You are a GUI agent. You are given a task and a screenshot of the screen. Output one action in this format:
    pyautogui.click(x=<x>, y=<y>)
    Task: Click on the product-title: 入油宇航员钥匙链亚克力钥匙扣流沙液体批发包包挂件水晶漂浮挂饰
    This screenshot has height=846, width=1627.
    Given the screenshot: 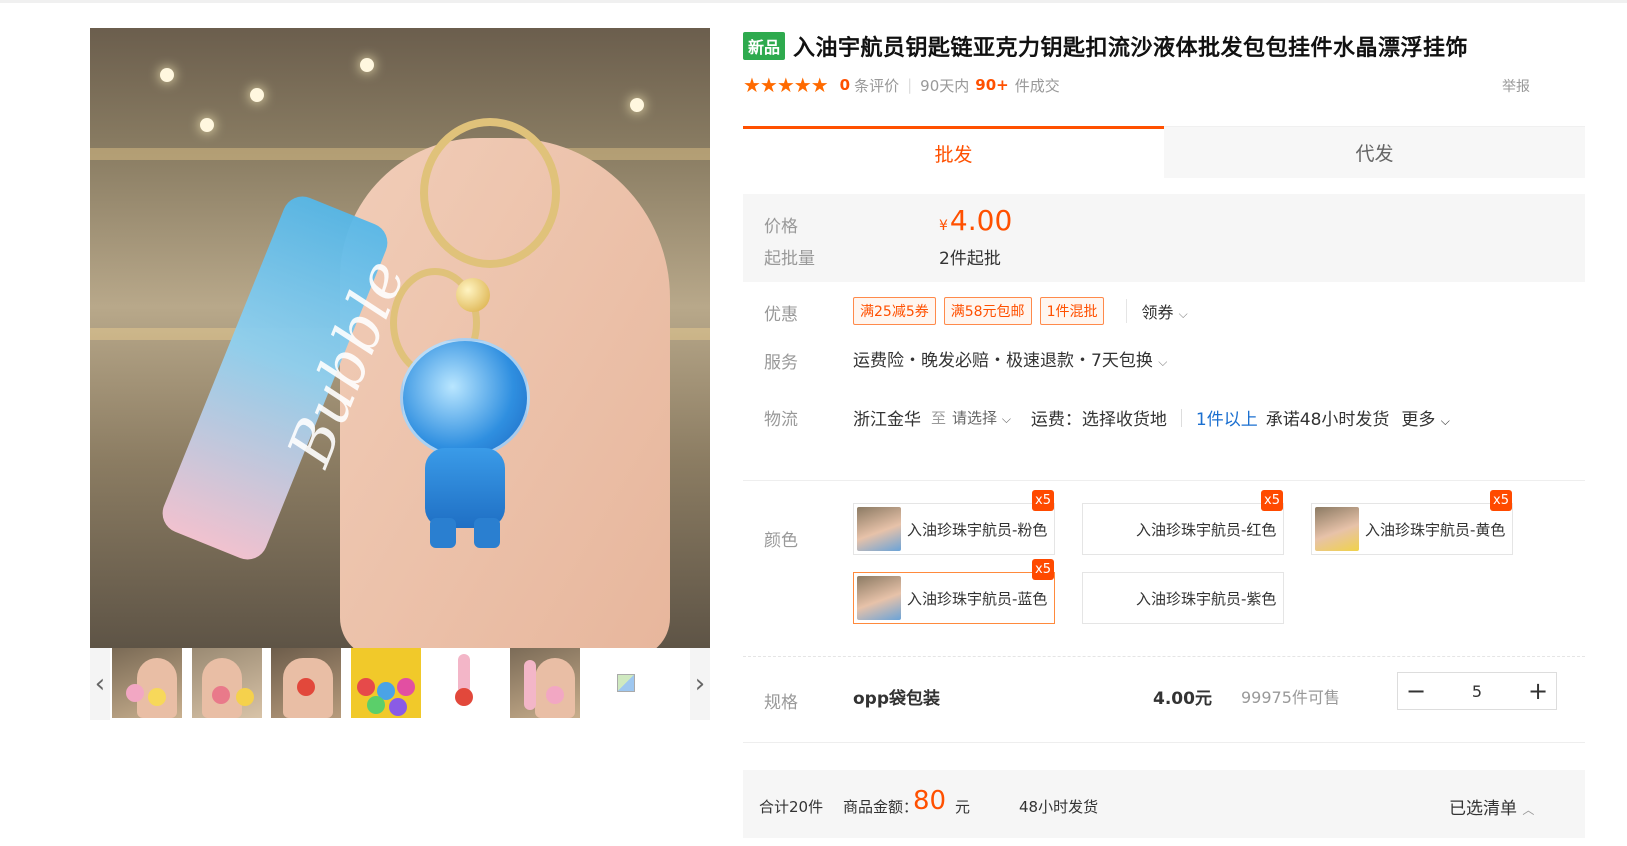 What is the action you would take?
    pyautogui.click(x=1131, y=48)
    